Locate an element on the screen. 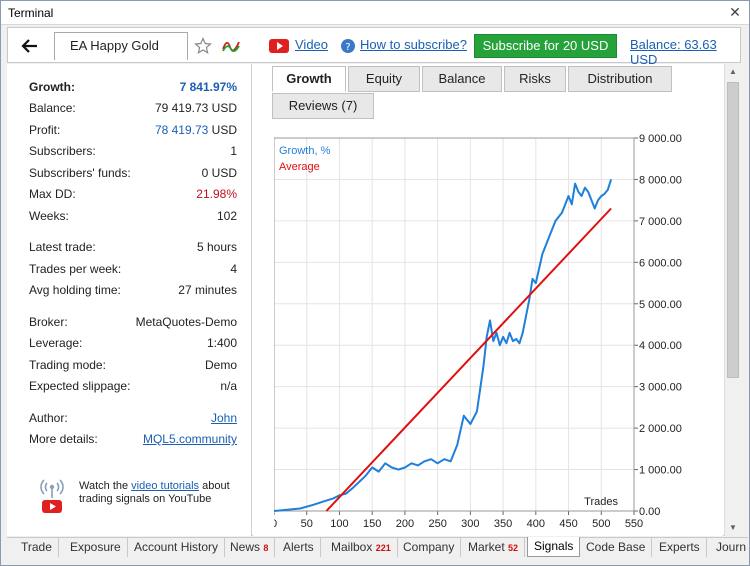 Image resolution: width=750 pixels, height=566 pixels. tab-label: Experts is located at coordinates (679, 547).